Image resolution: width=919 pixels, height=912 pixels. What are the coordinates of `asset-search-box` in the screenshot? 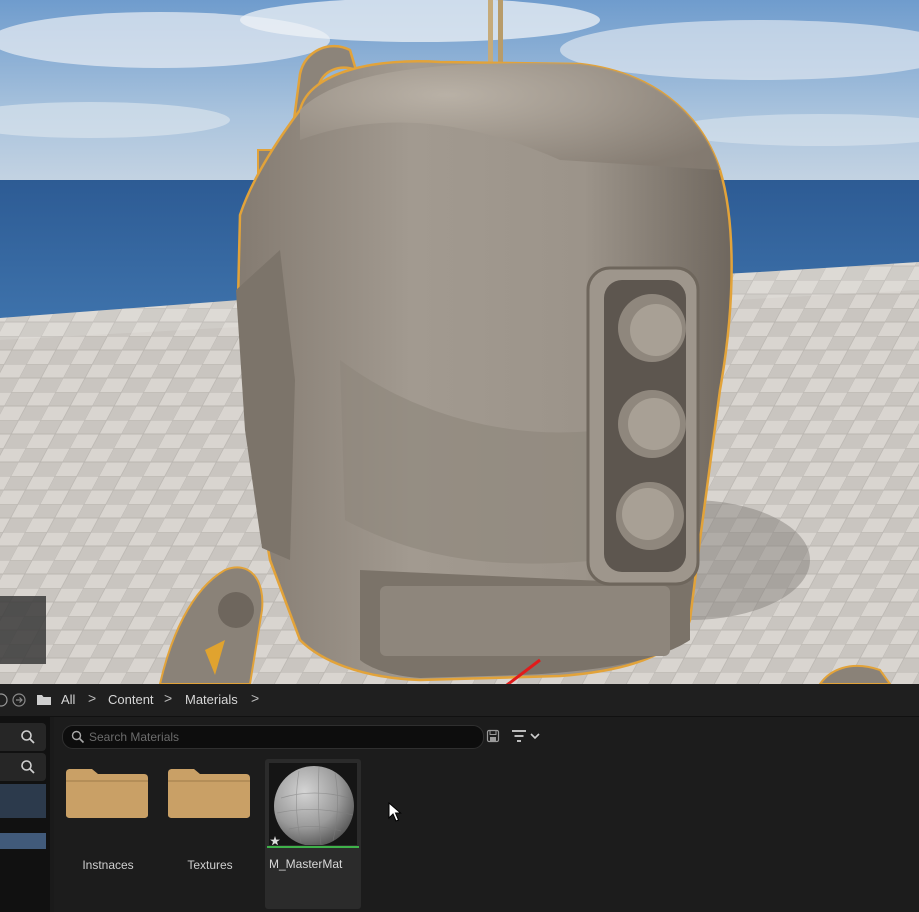 It's located at (273, 737).